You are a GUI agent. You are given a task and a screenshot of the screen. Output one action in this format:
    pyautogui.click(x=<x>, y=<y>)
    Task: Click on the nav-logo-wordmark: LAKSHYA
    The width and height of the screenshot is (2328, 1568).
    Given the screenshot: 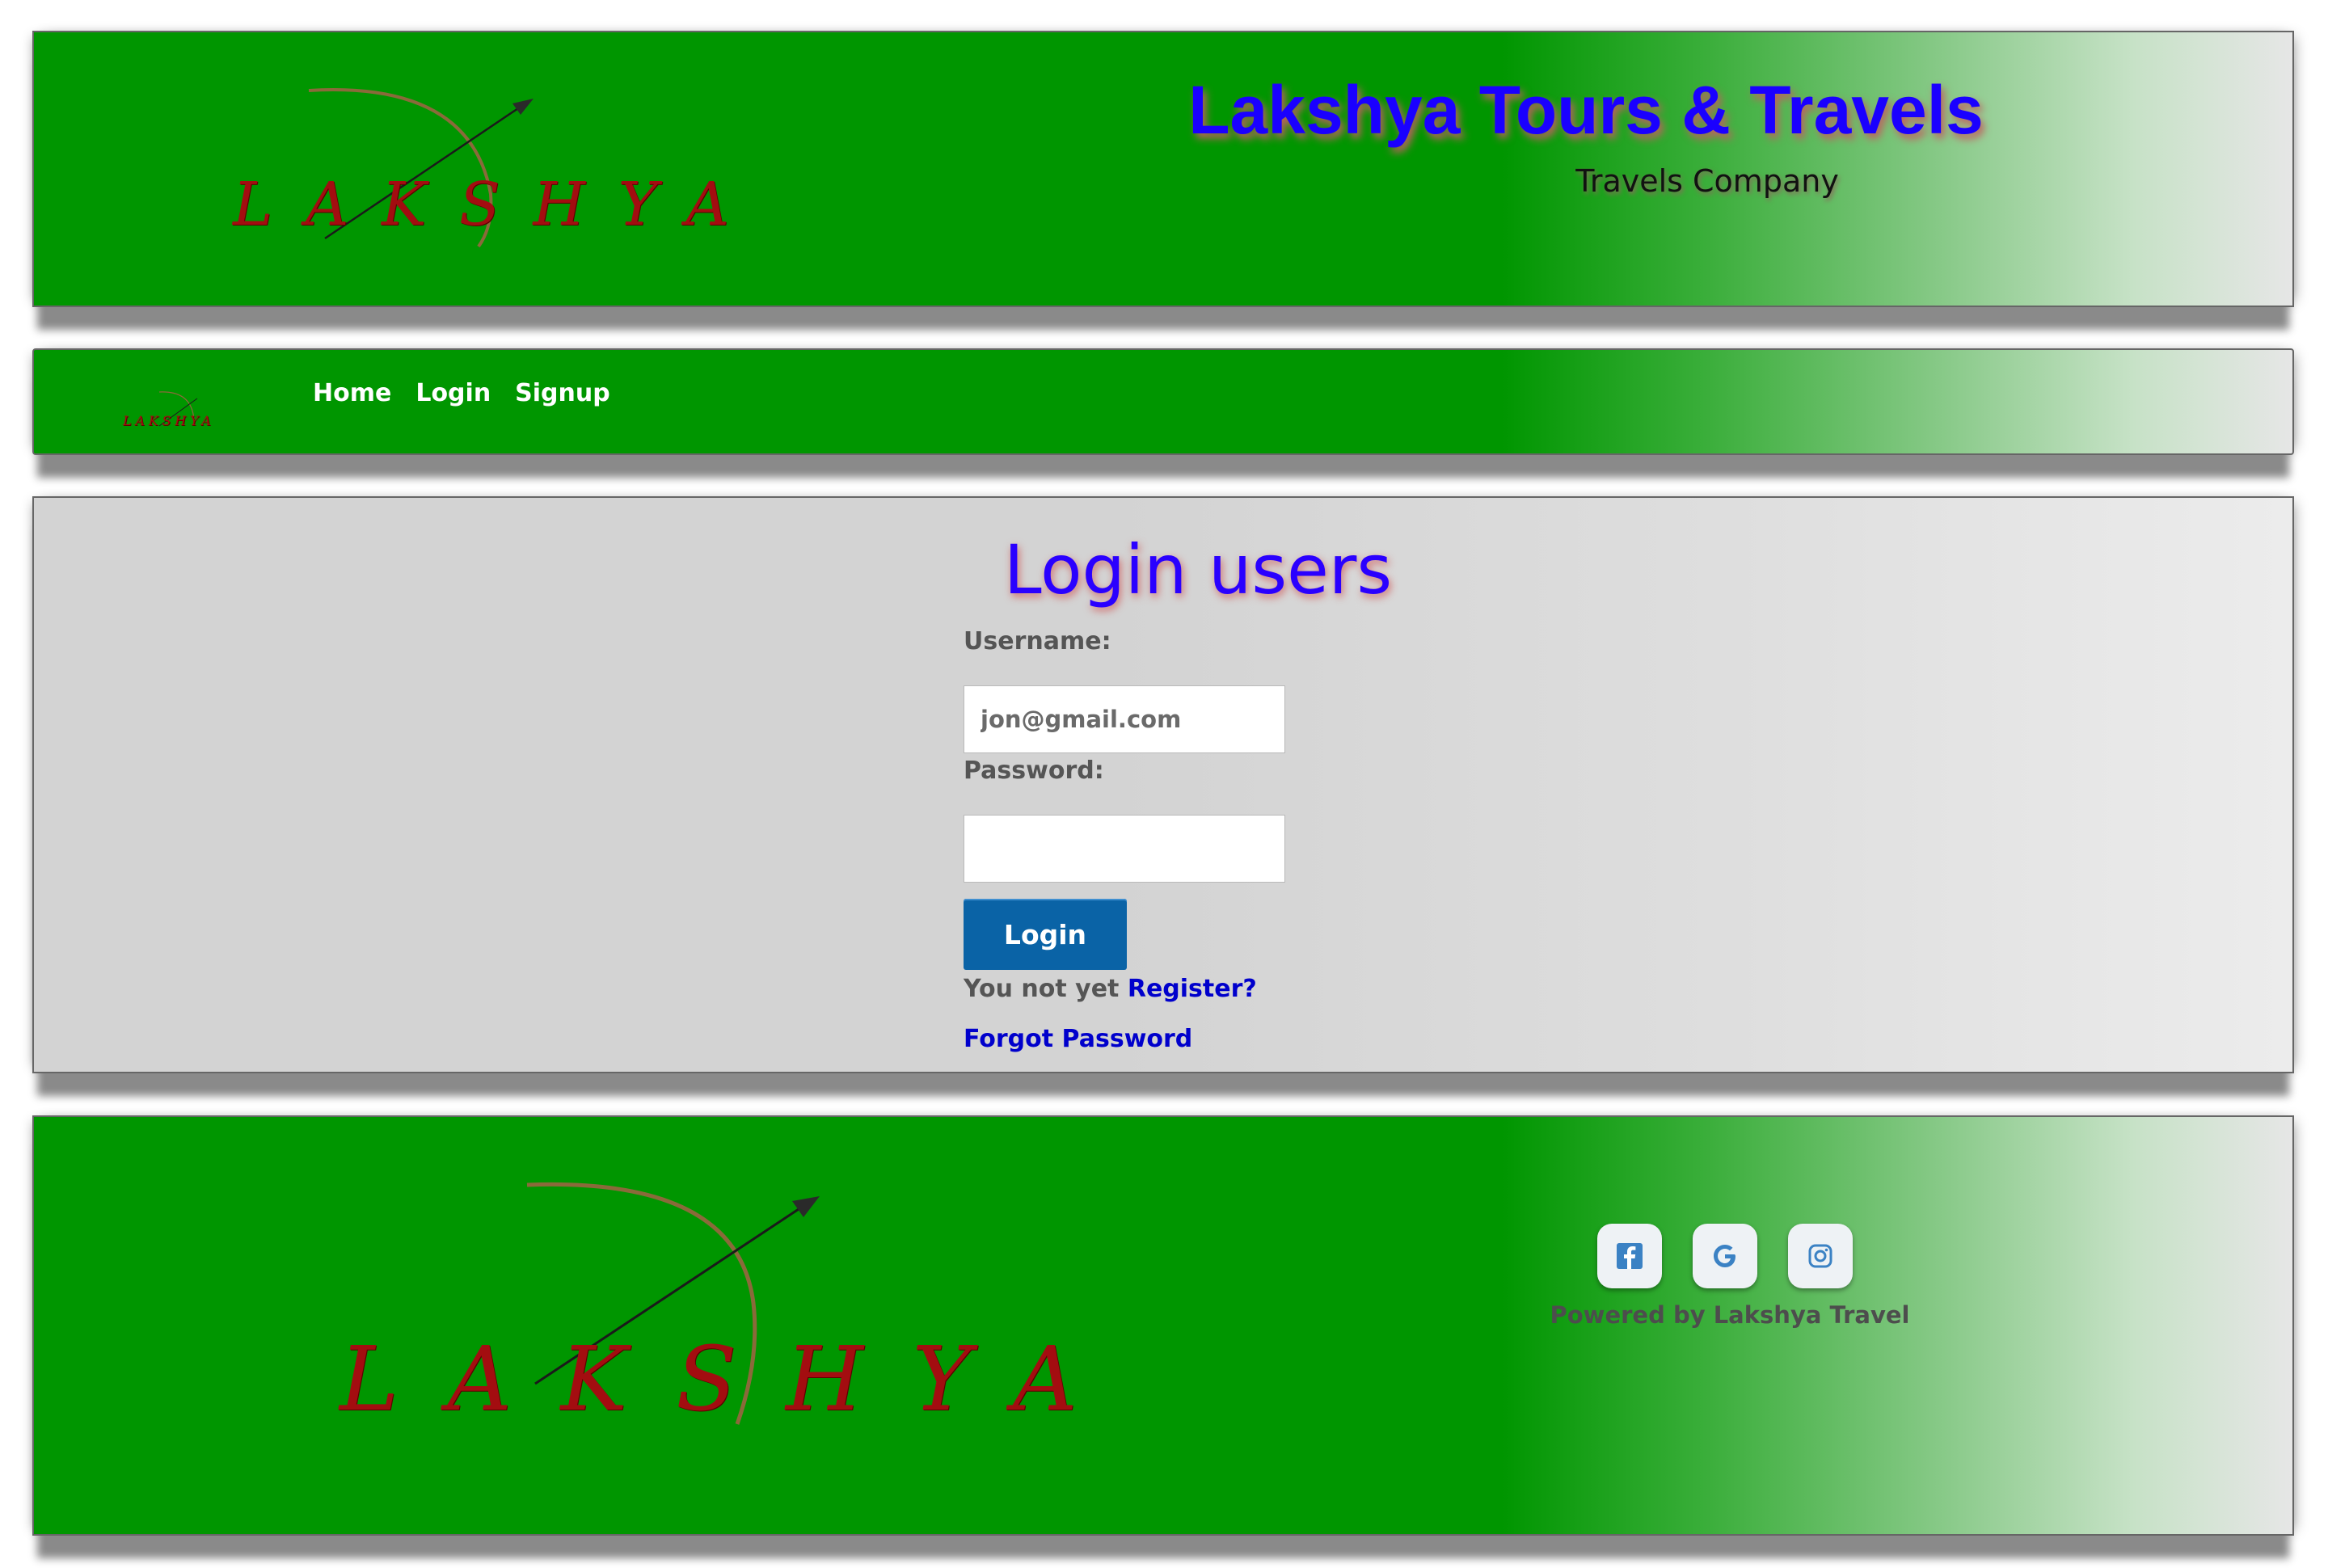 What is the action you would take?
    pyautogui.click(x=169, y=420)
    